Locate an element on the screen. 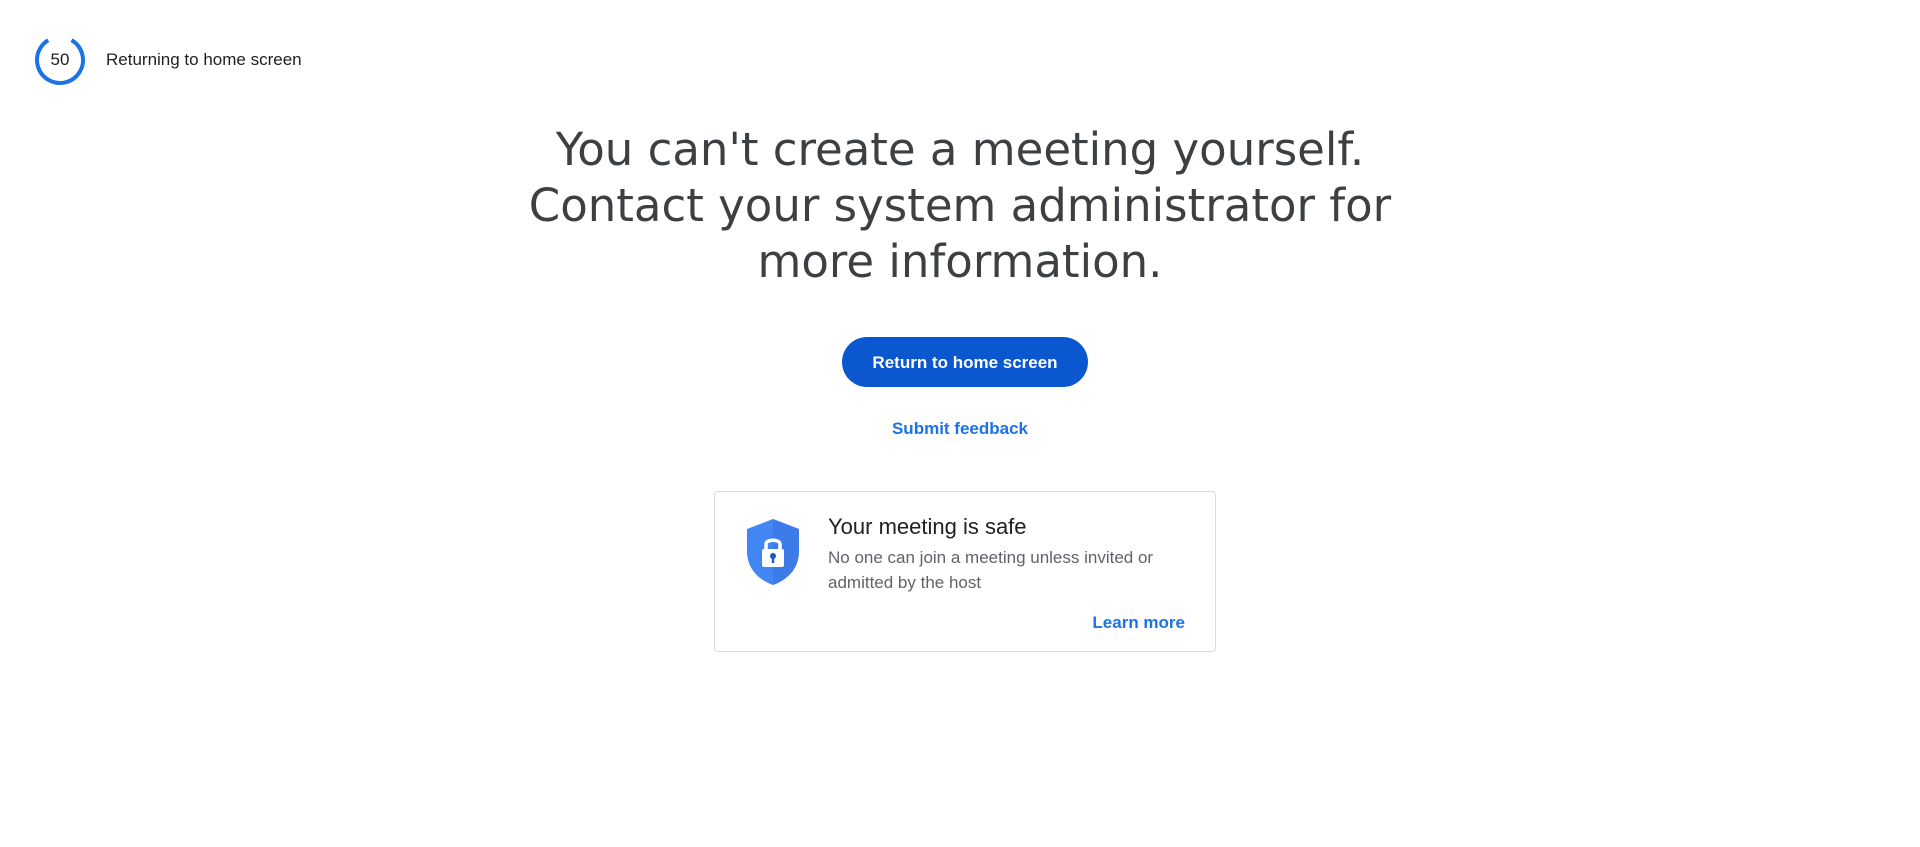 This screenshot has height=847, width=1920. feedback-link-container: Submit feedback is located at coordinates (960, 429).